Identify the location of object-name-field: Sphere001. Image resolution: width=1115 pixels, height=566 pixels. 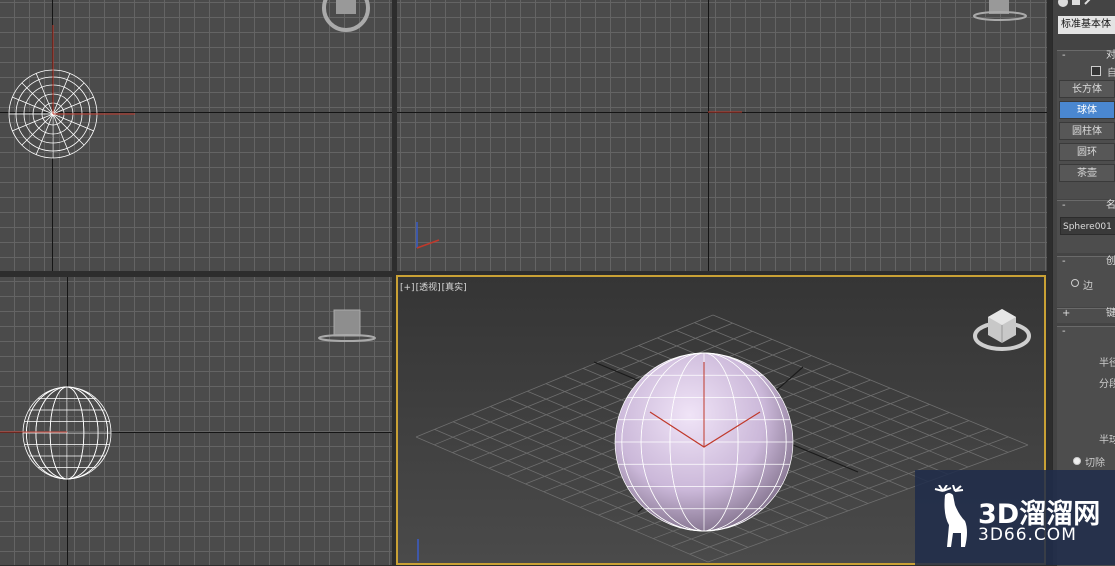
(1087, 226).